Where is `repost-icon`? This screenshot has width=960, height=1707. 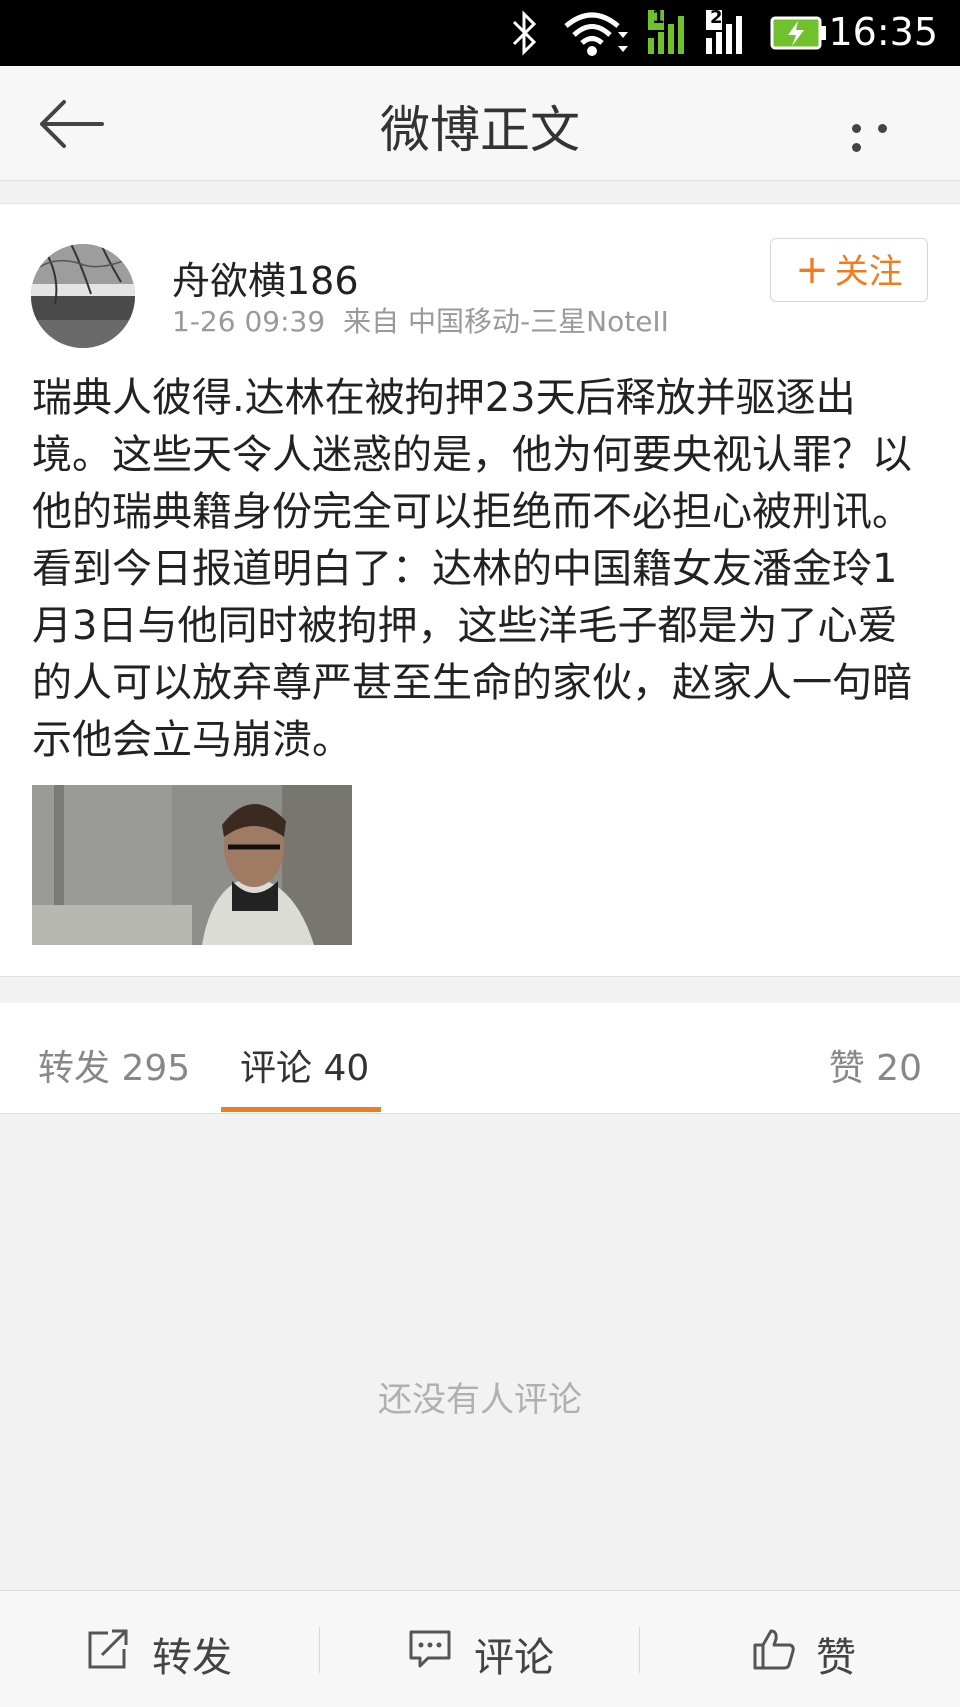 repost-icon is located at coordinates (108, 1649).